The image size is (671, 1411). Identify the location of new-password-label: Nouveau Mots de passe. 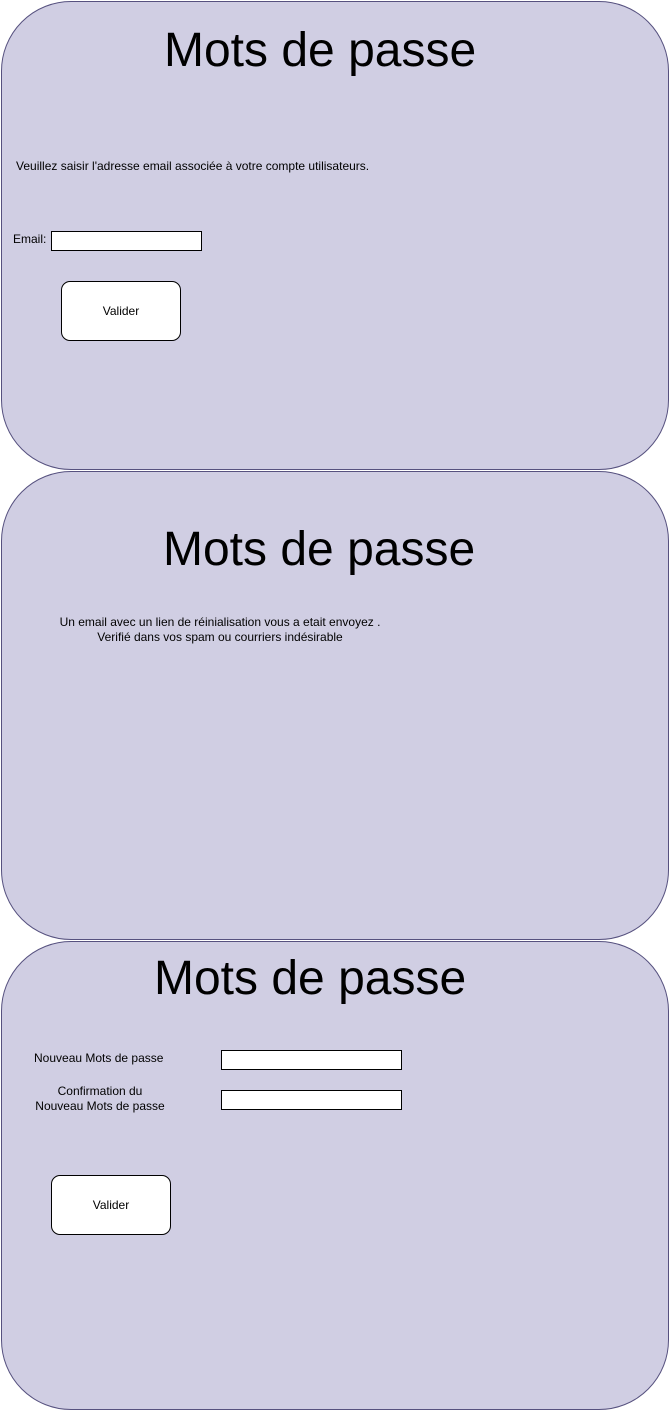
(99, 1058).